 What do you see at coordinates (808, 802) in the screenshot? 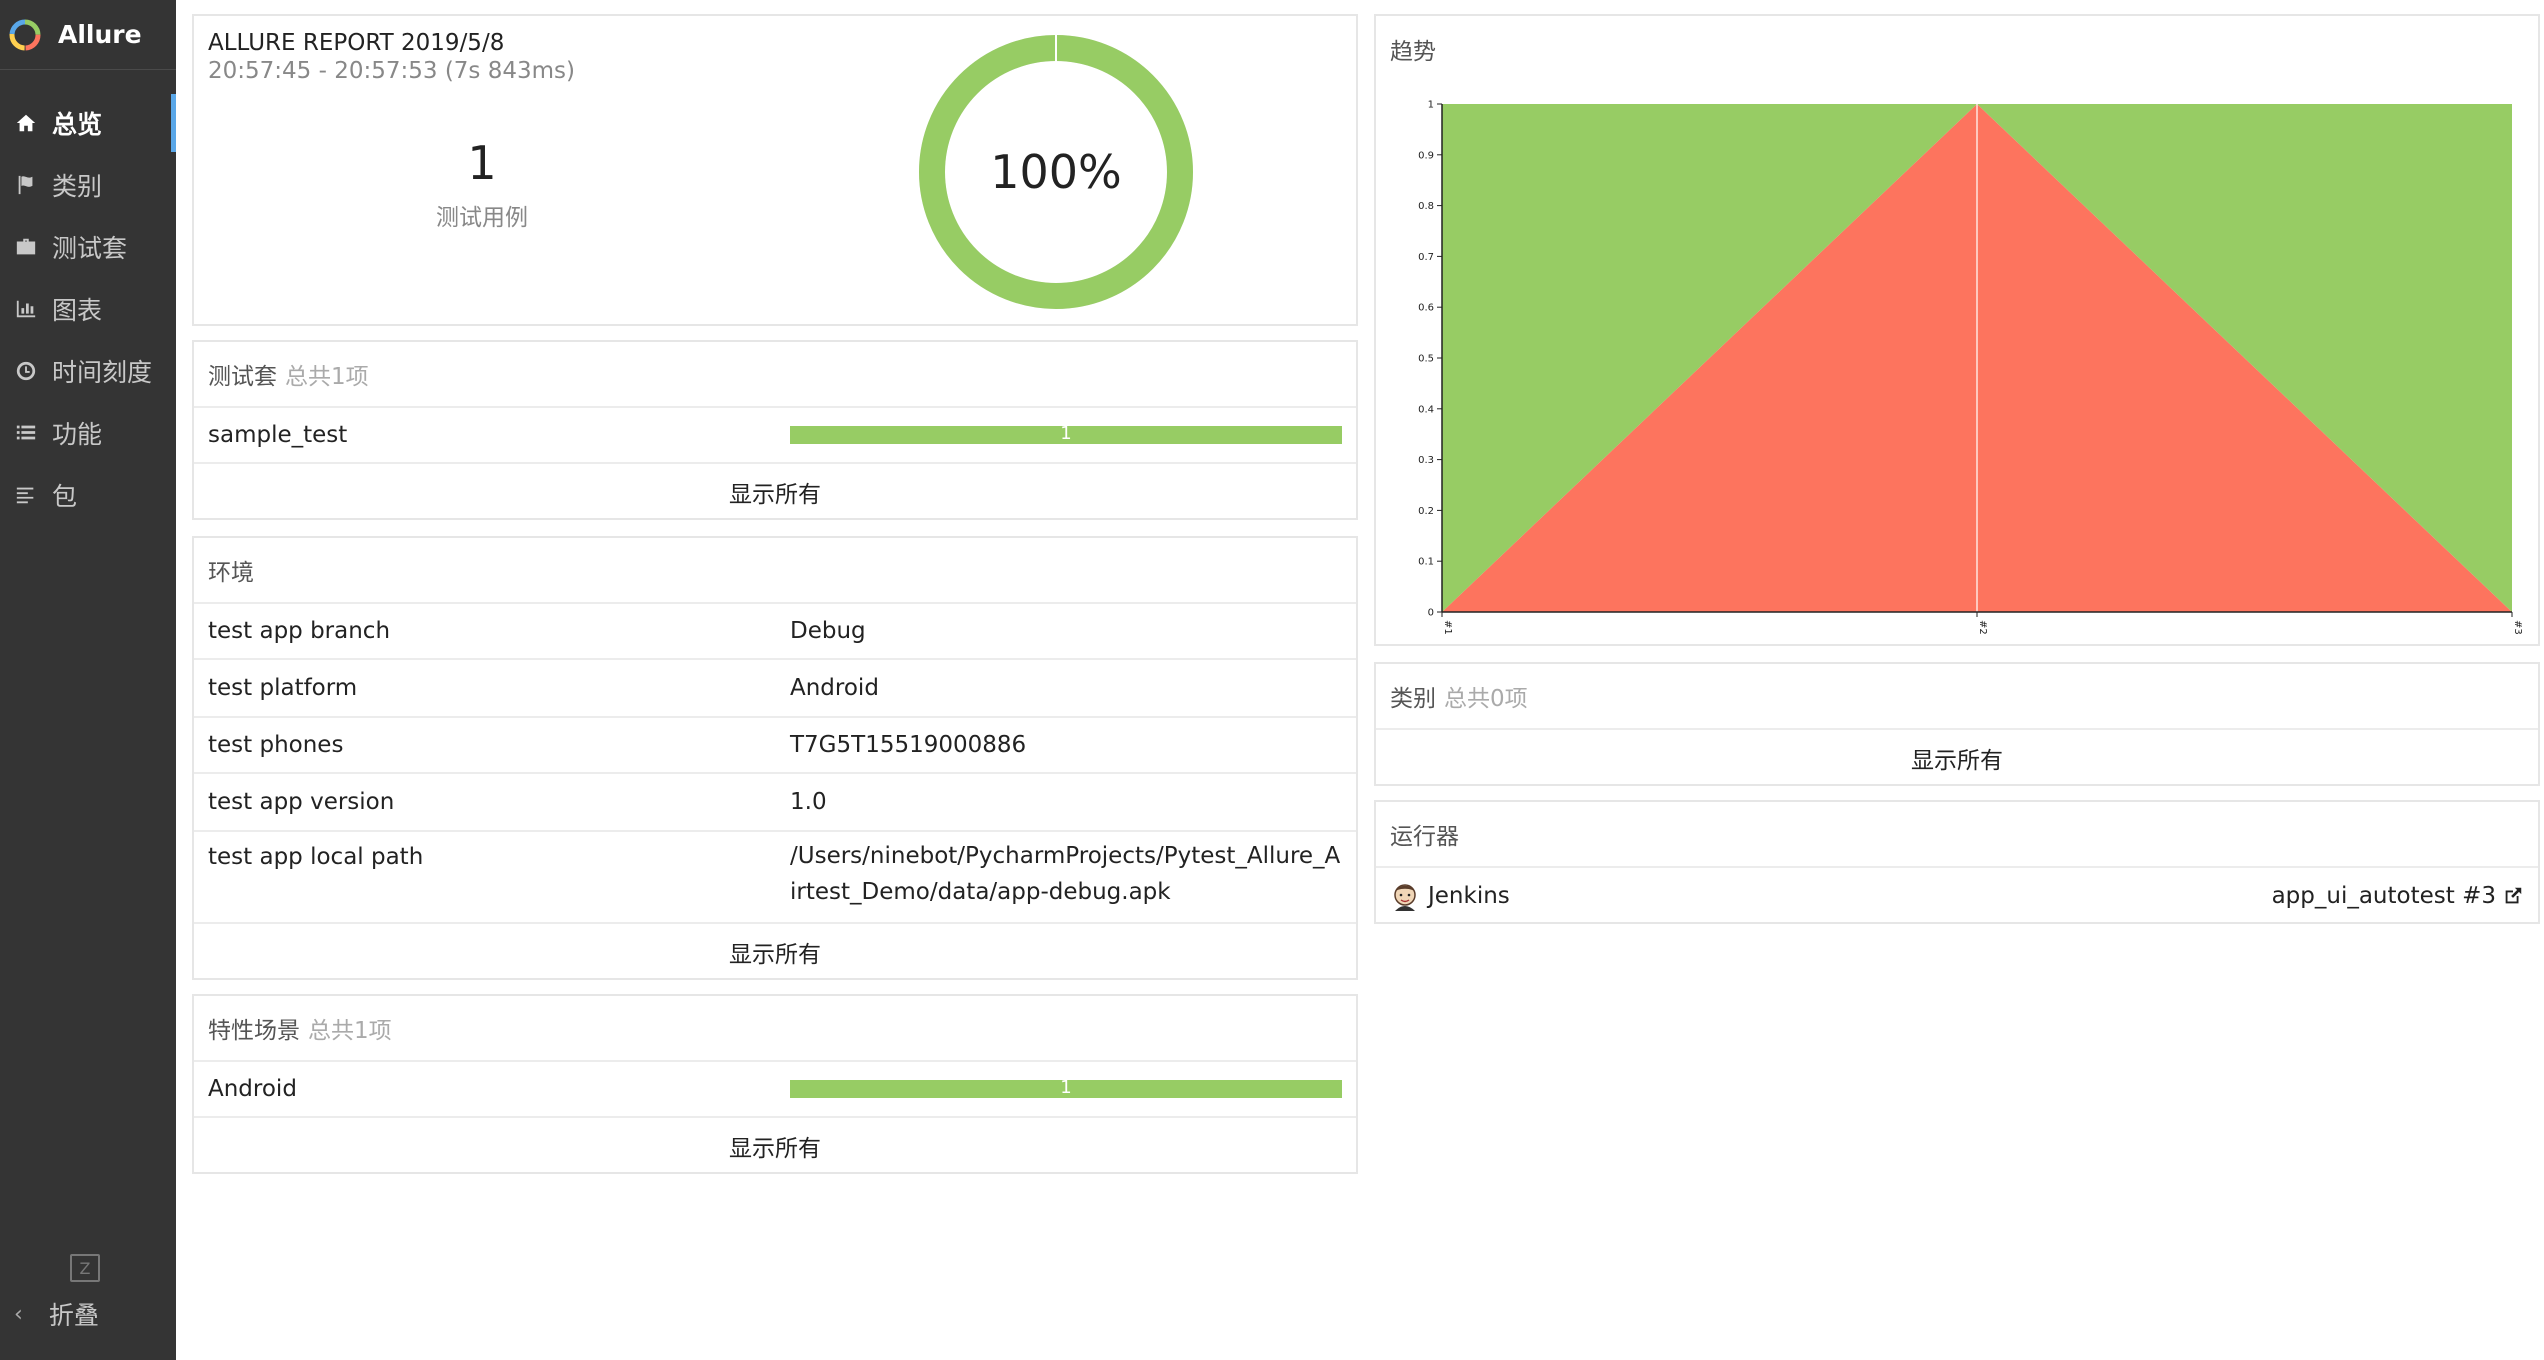
I see `env-value: 1.0` at bounding box center [808, 802].